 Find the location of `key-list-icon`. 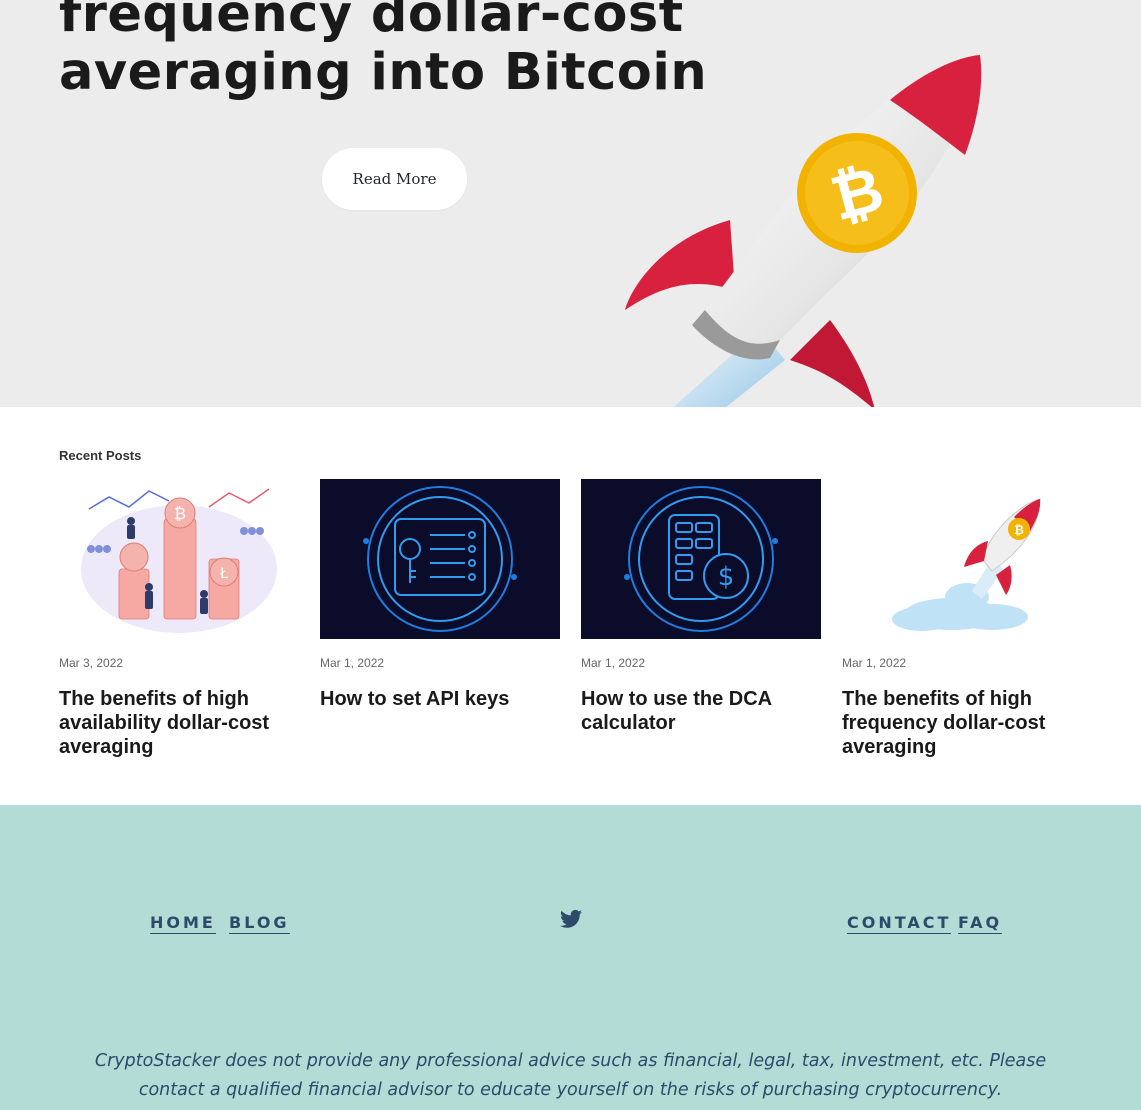

key-list-icon is located at coordinates (440, 559).